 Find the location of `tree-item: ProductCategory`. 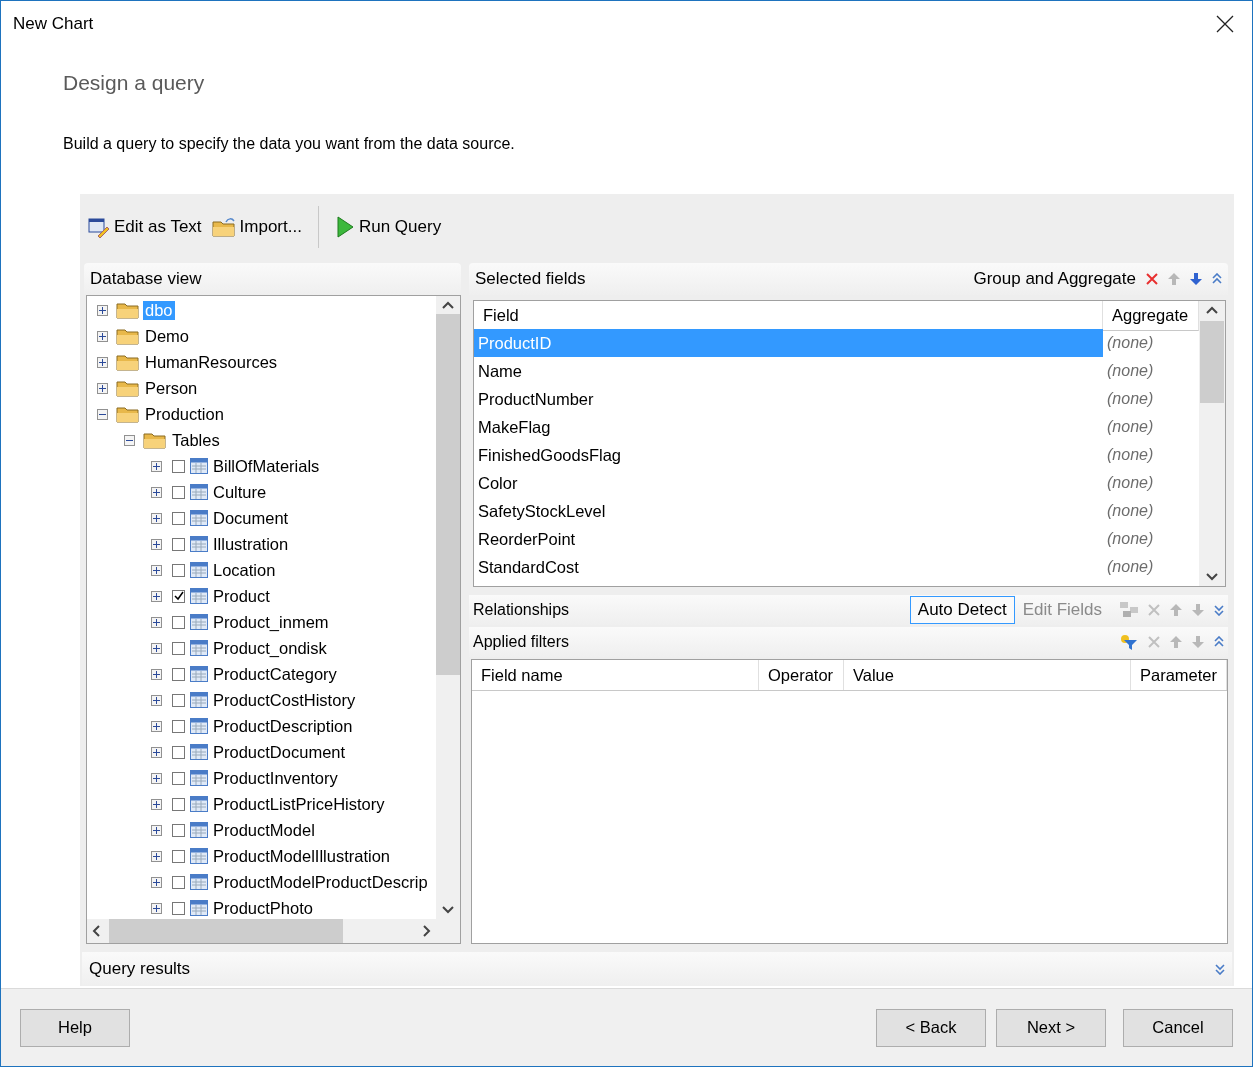

tree-item: ProductCategory is located at coordinates (275, 674).